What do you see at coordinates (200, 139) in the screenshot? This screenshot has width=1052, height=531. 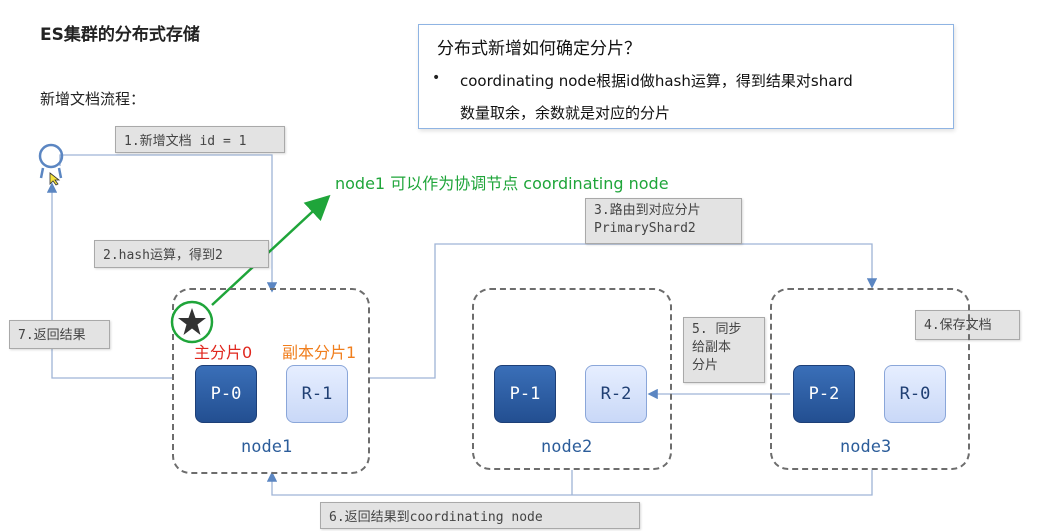 I see `step1-label: 1.新增文档 id = 1` at bounding box center [200, 139].